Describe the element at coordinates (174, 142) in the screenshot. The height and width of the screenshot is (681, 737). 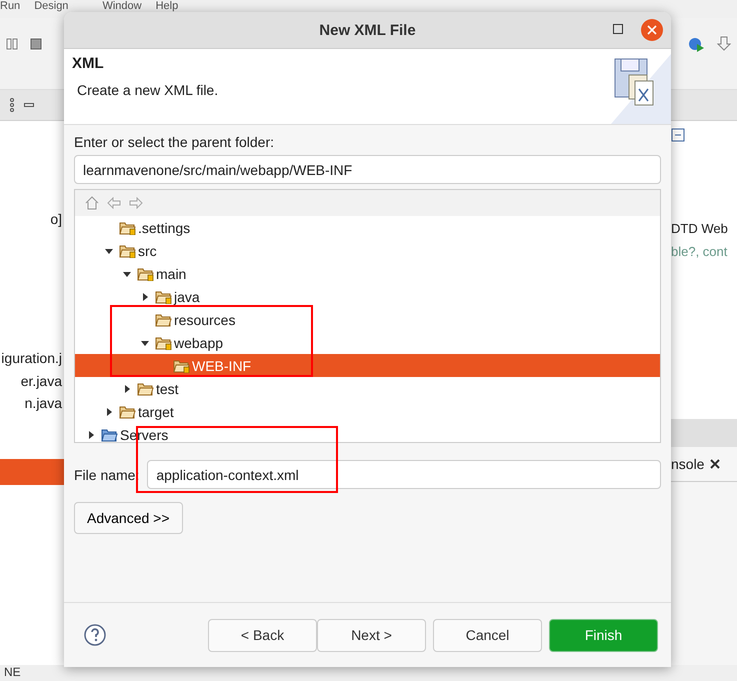
I see `field-label: Enter or select the parent folder:` at that location.